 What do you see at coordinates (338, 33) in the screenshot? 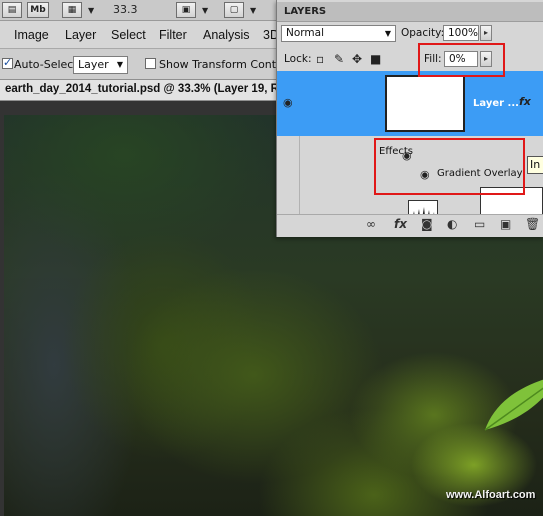
I see `blend-mode-dropdown: Normal ▼` at bounding box center [338, 33].